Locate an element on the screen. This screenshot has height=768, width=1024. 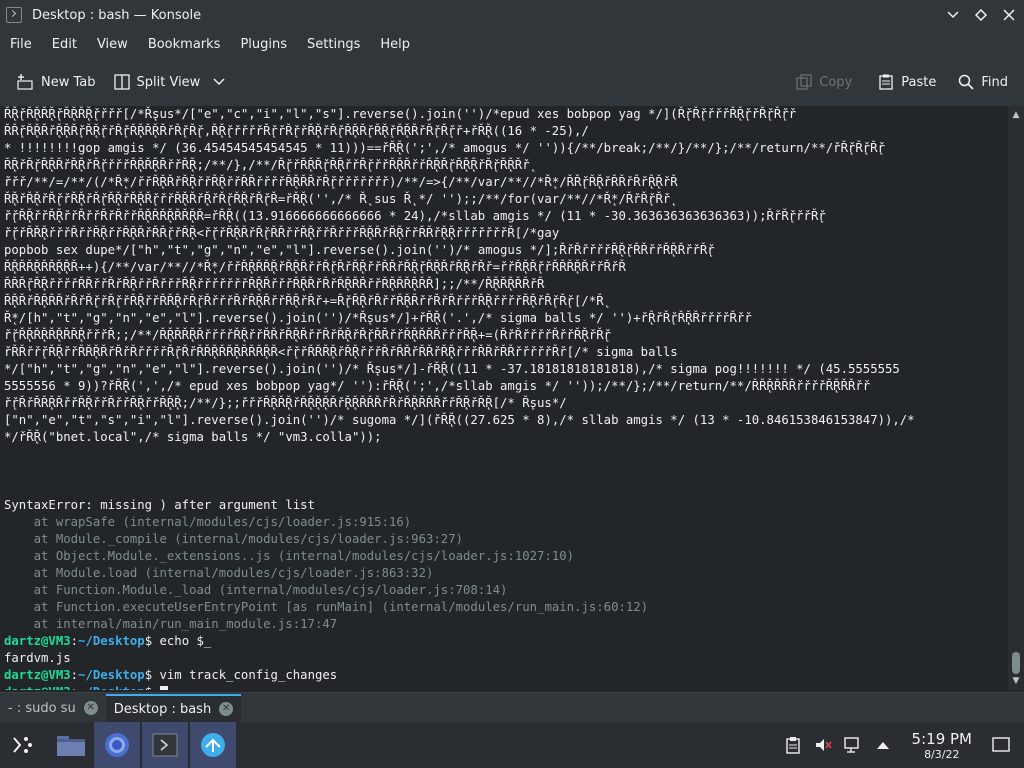
new-tab-button: New Tab is located at coordinates (56, 82).